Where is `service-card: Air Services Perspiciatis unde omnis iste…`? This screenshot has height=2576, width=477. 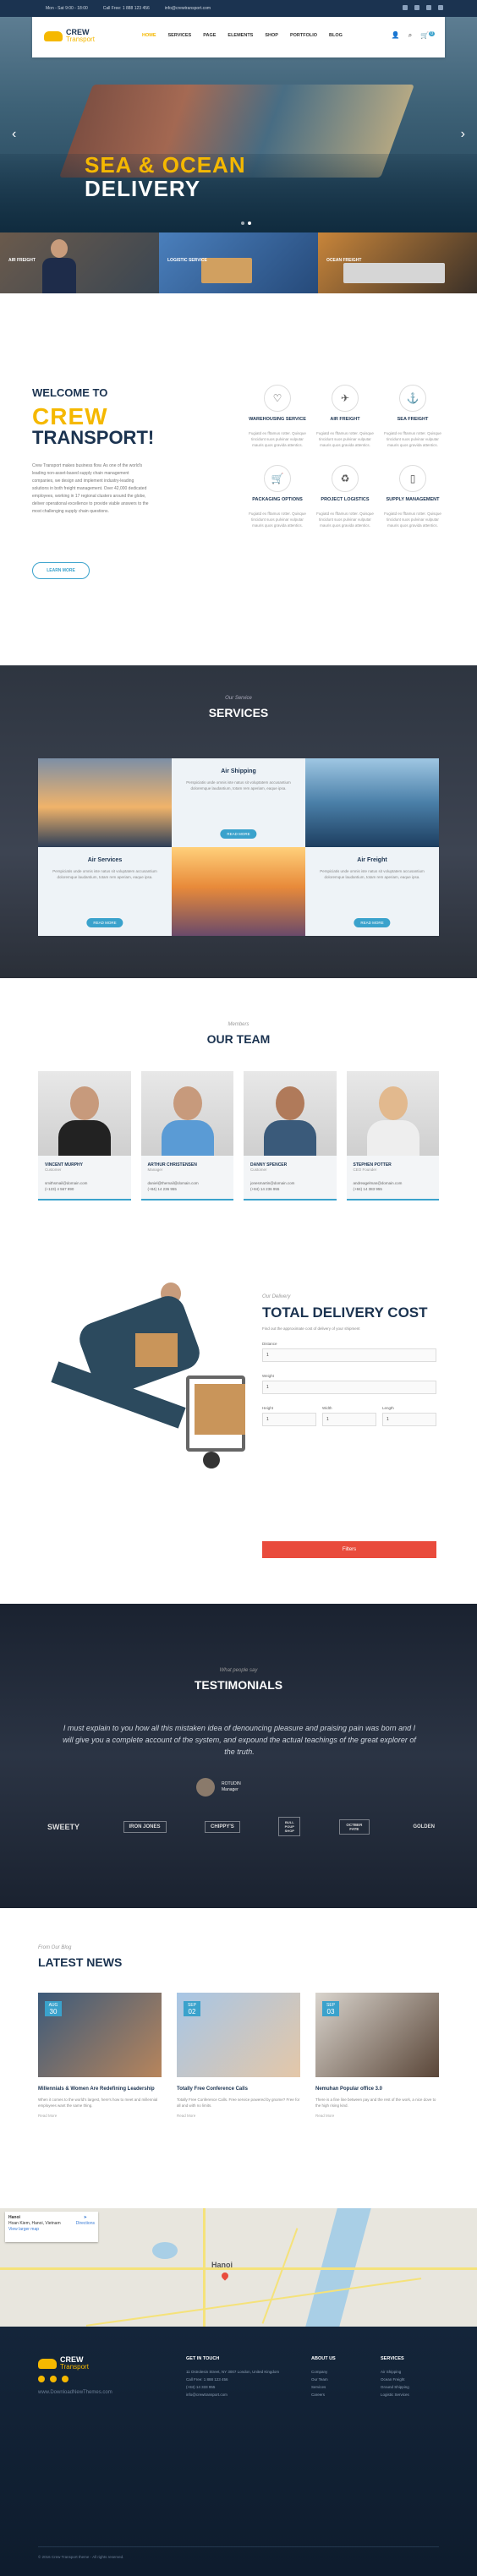 service-card: Air Services Perspiciatis unde omnis iste… is located at coordinates (105, 891).